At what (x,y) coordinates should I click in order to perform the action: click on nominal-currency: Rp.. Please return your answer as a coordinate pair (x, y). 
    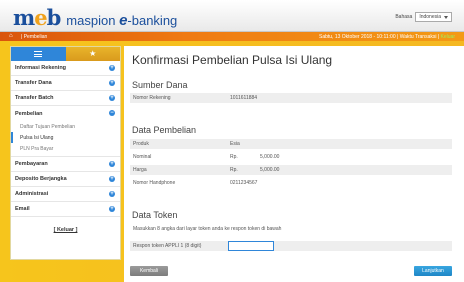
    Looking at the image, I should click on (234, 157).